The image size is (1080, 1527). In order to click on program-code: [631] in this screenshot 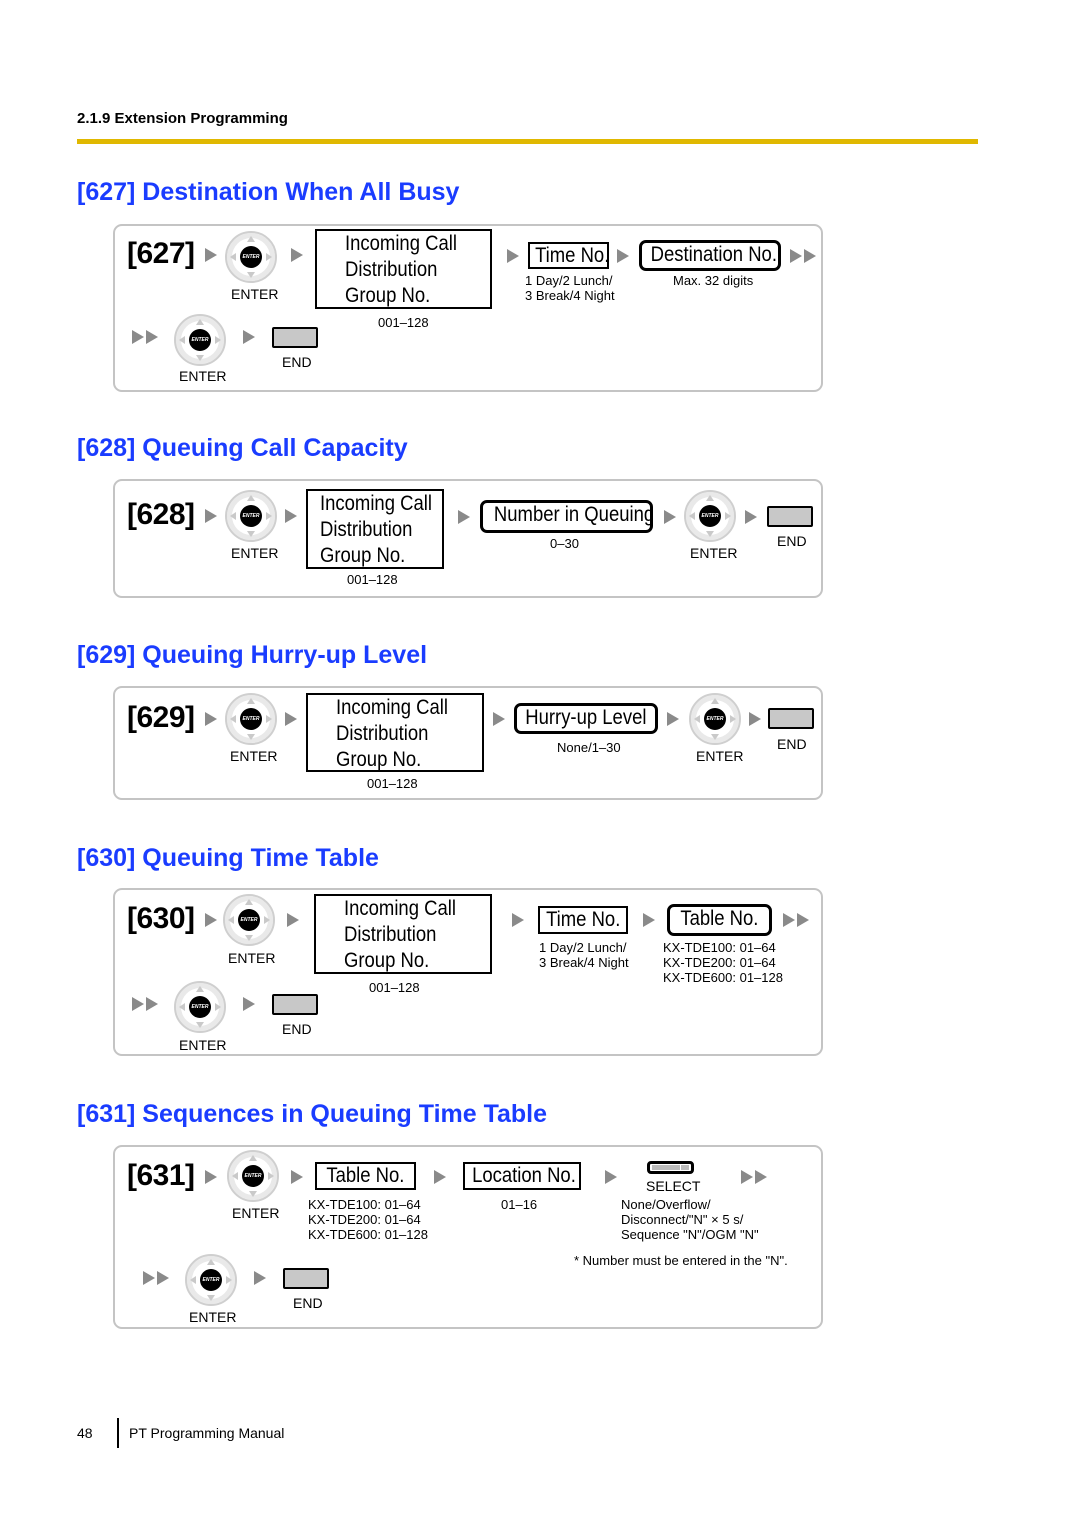, I will do `click(161, 1175)`.